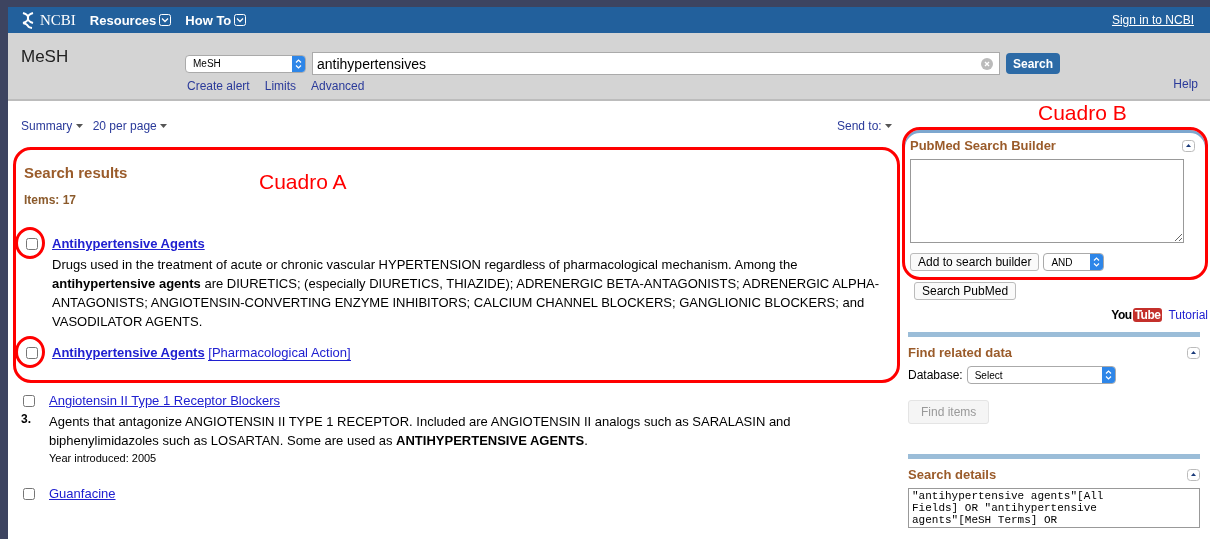 This screenshot has height=539, width=1210. Describe the element at coordinates (303, 182) in the screenshot. I see `annotation-label: Cuadro A` at that location.